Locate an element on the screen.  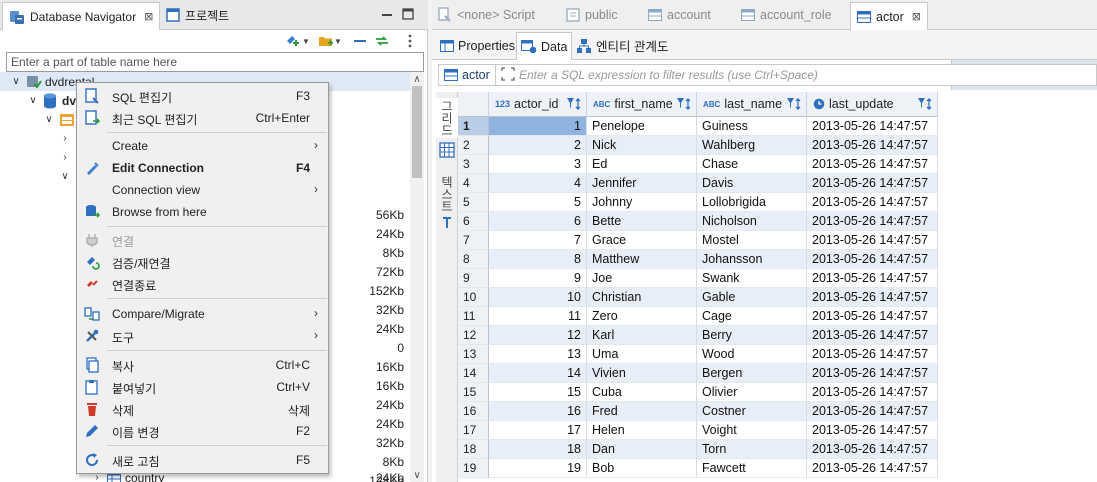
collapse-all-icon is located at coordinates (360, 41).